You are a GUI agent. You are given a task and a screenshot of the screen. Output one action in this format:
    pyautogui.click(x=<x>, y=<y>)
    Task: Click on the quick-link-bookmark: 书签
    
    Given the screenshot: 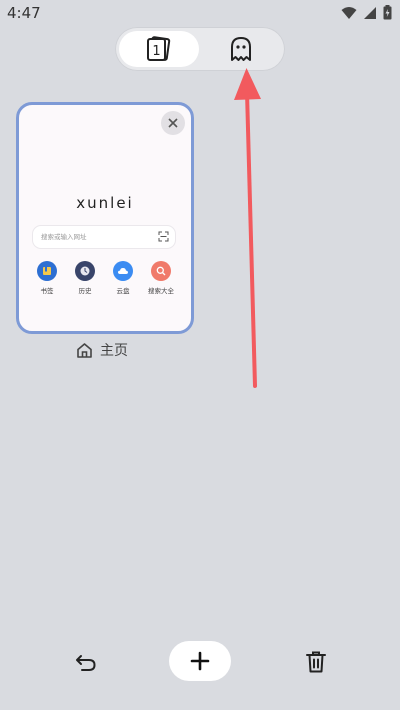 What is the action you would take?
    pyautogui.click(x=47, y=278)
    